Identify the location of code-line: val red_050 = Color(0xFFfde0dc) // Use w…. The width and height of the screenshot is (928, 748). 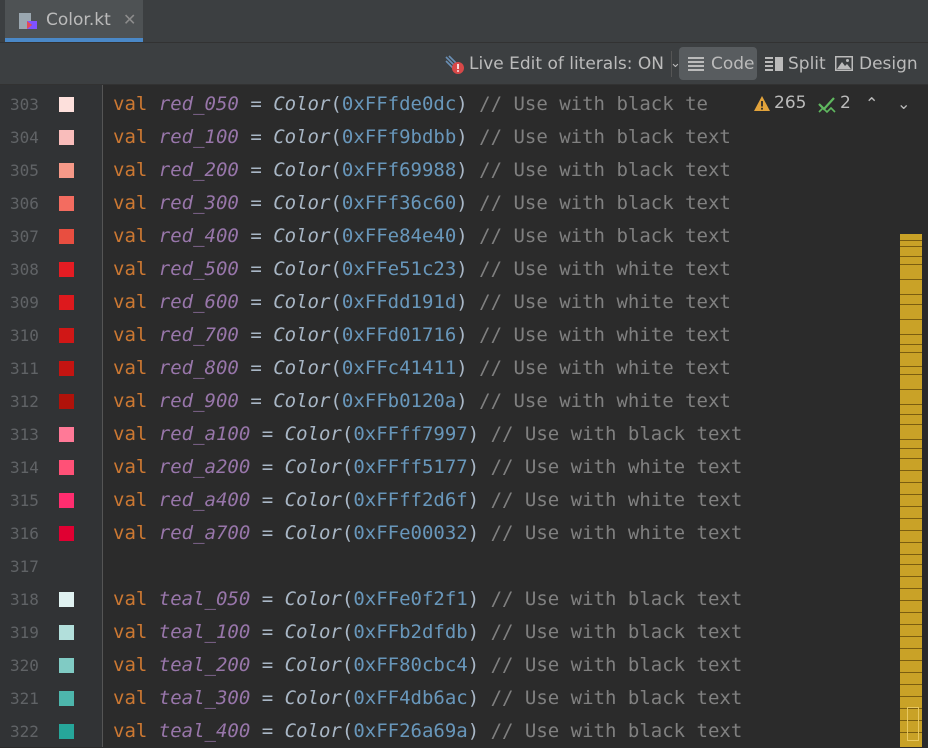
(410, 104).